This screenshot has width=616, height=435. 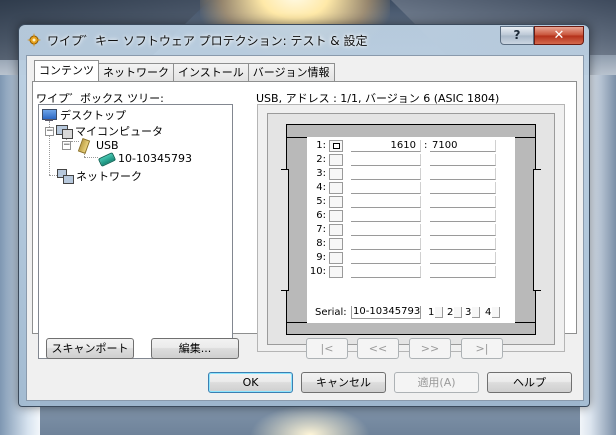 I want to click on tab-network: ネットワーク, so click(x=136, y=72).